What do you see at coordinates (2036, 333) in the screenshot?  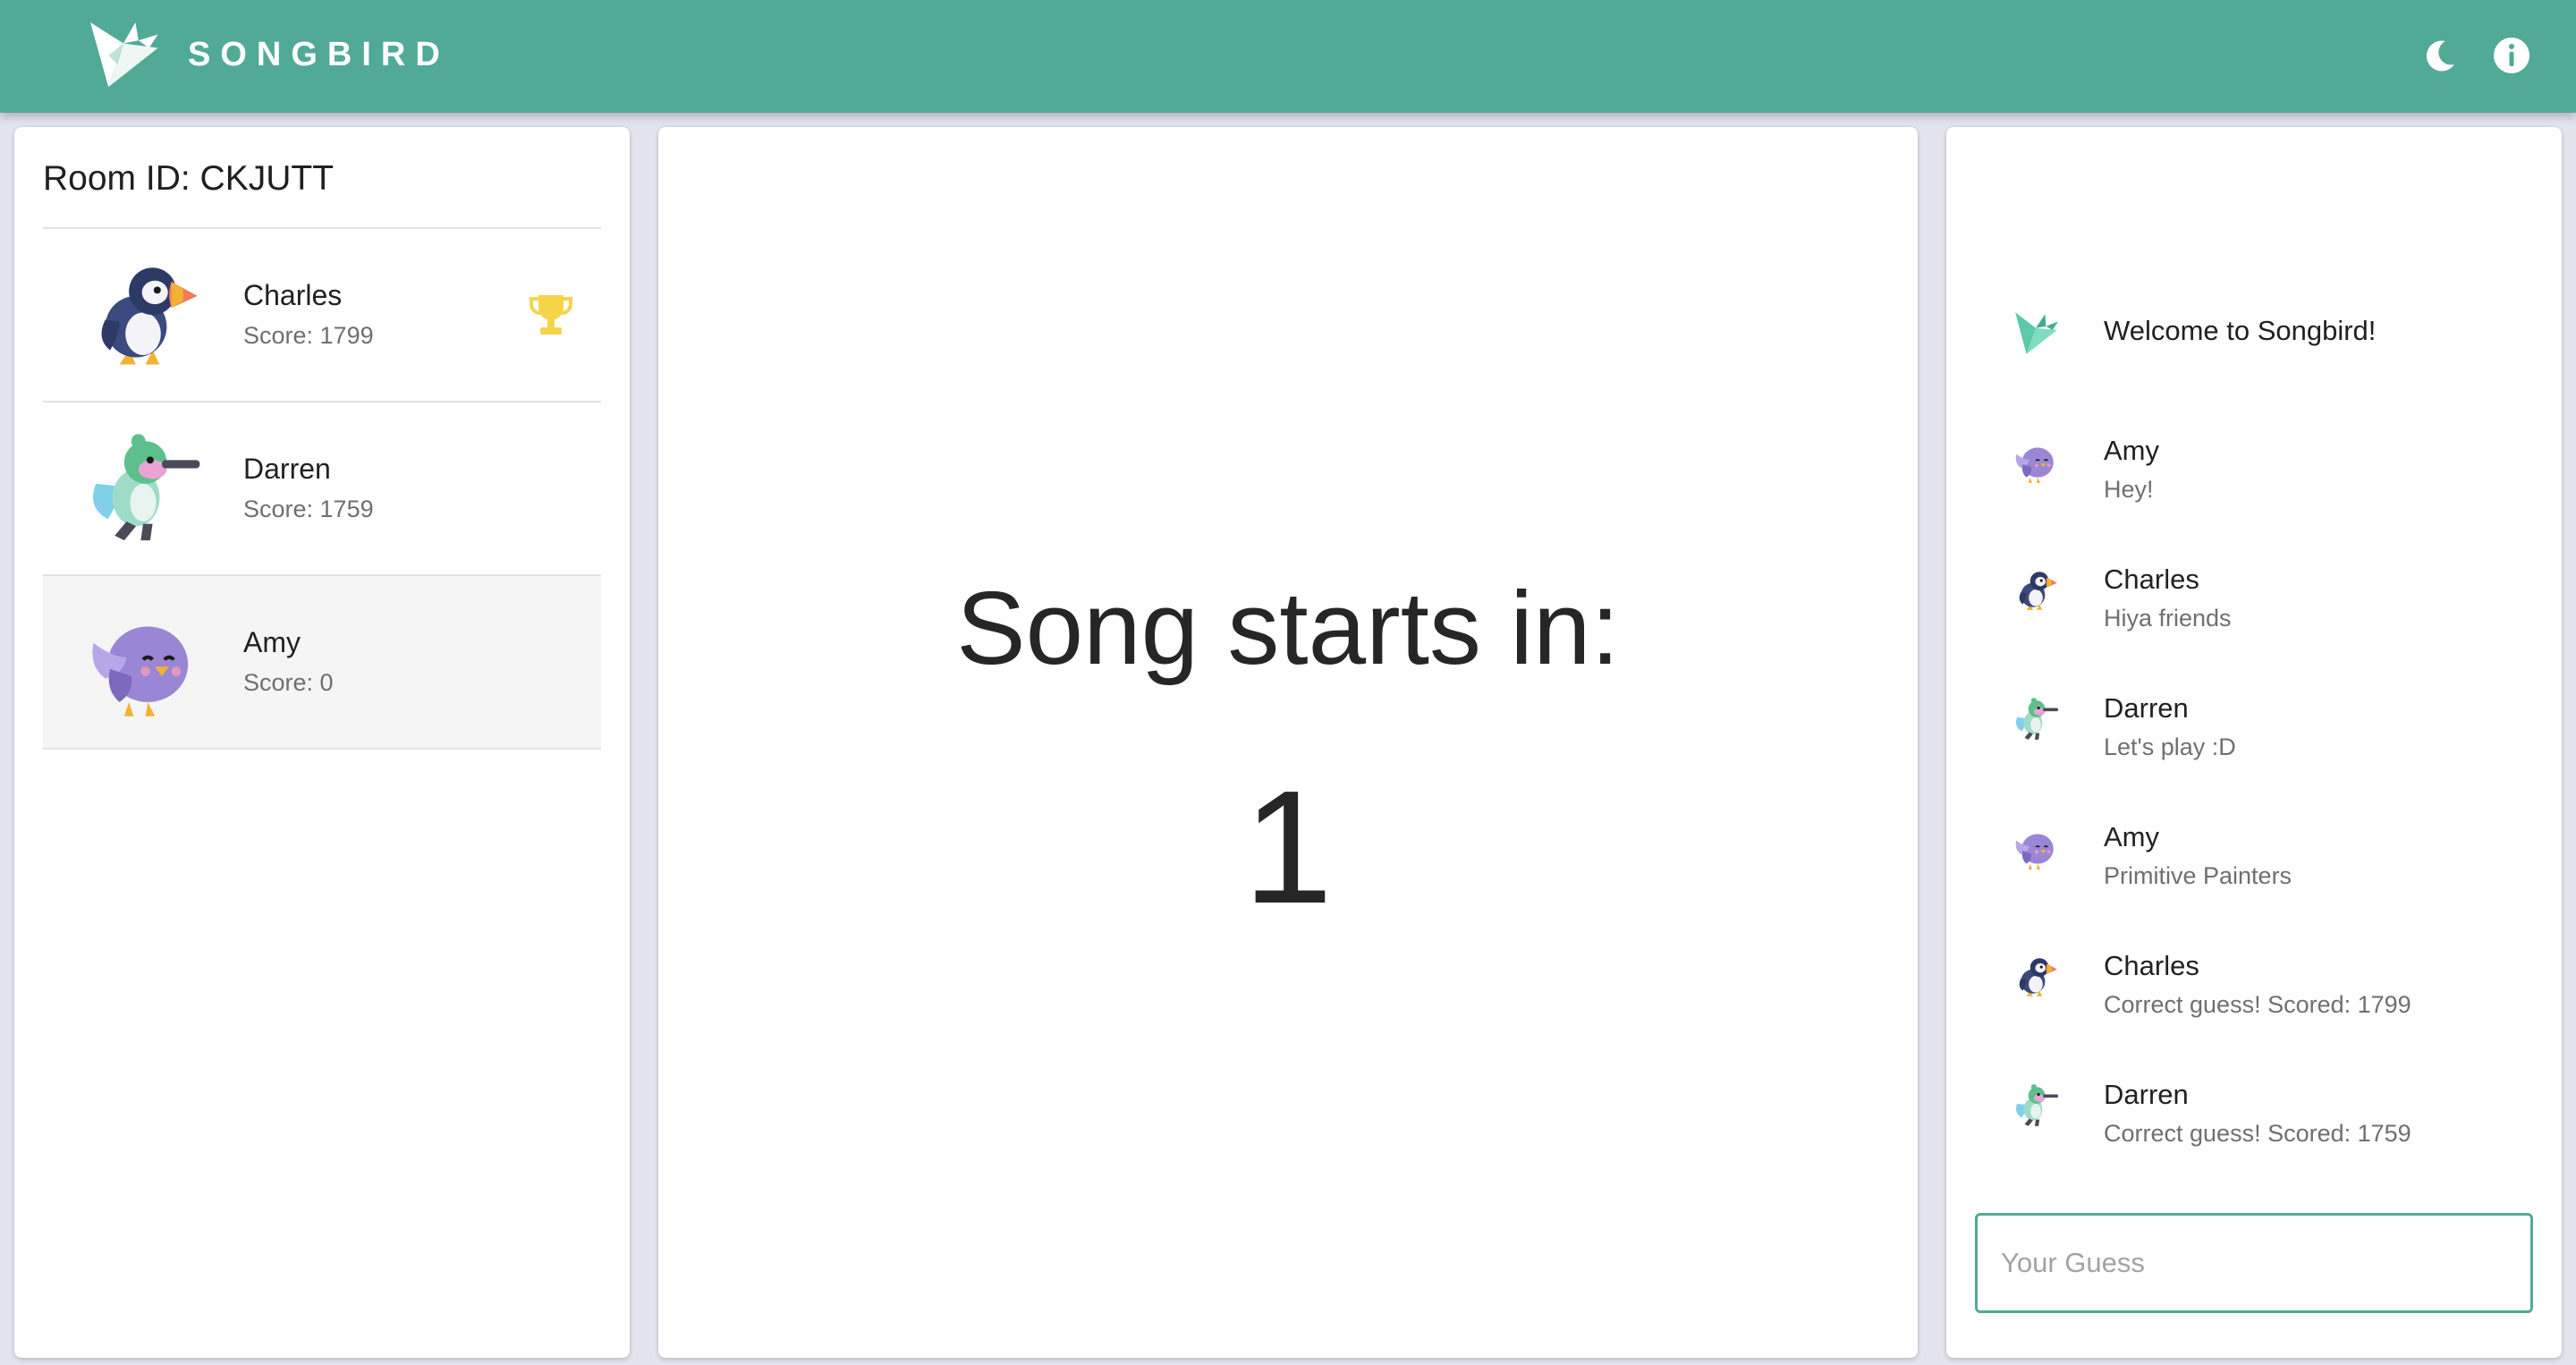 I see `origami-bird-icon` at bounding box center [2036, 333].